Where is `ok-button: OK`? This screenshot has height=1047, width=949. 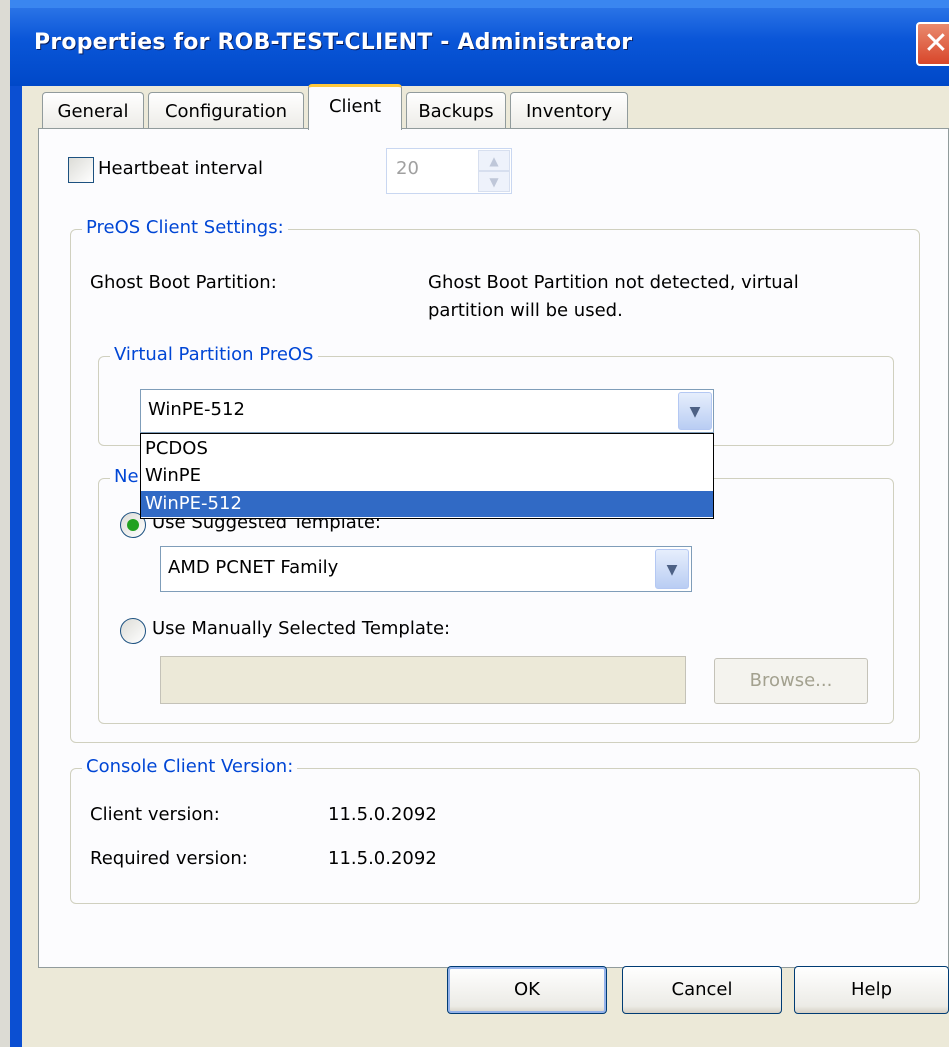
ok-button: OK is located at coordinates (527, 990).